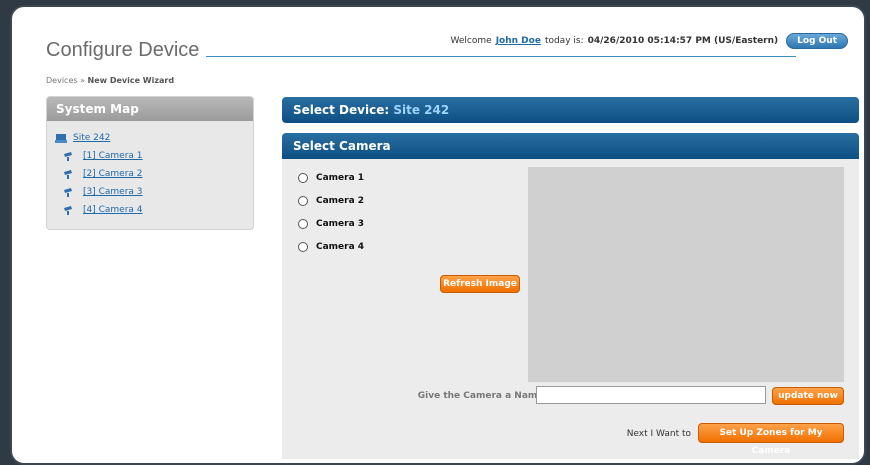  I want to click on system-map-title: System Map, so click(150, 109).